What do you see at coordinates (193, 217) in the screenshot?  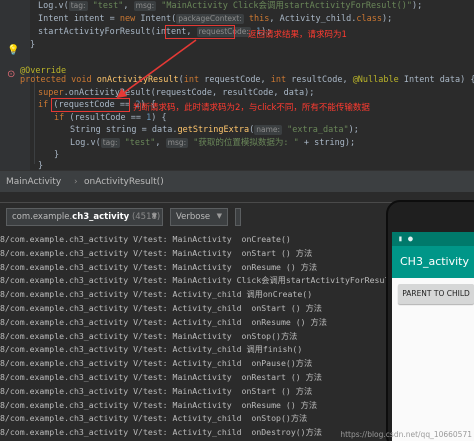 I see `log-level-value: Verbose` at bounding box center [193, 217].